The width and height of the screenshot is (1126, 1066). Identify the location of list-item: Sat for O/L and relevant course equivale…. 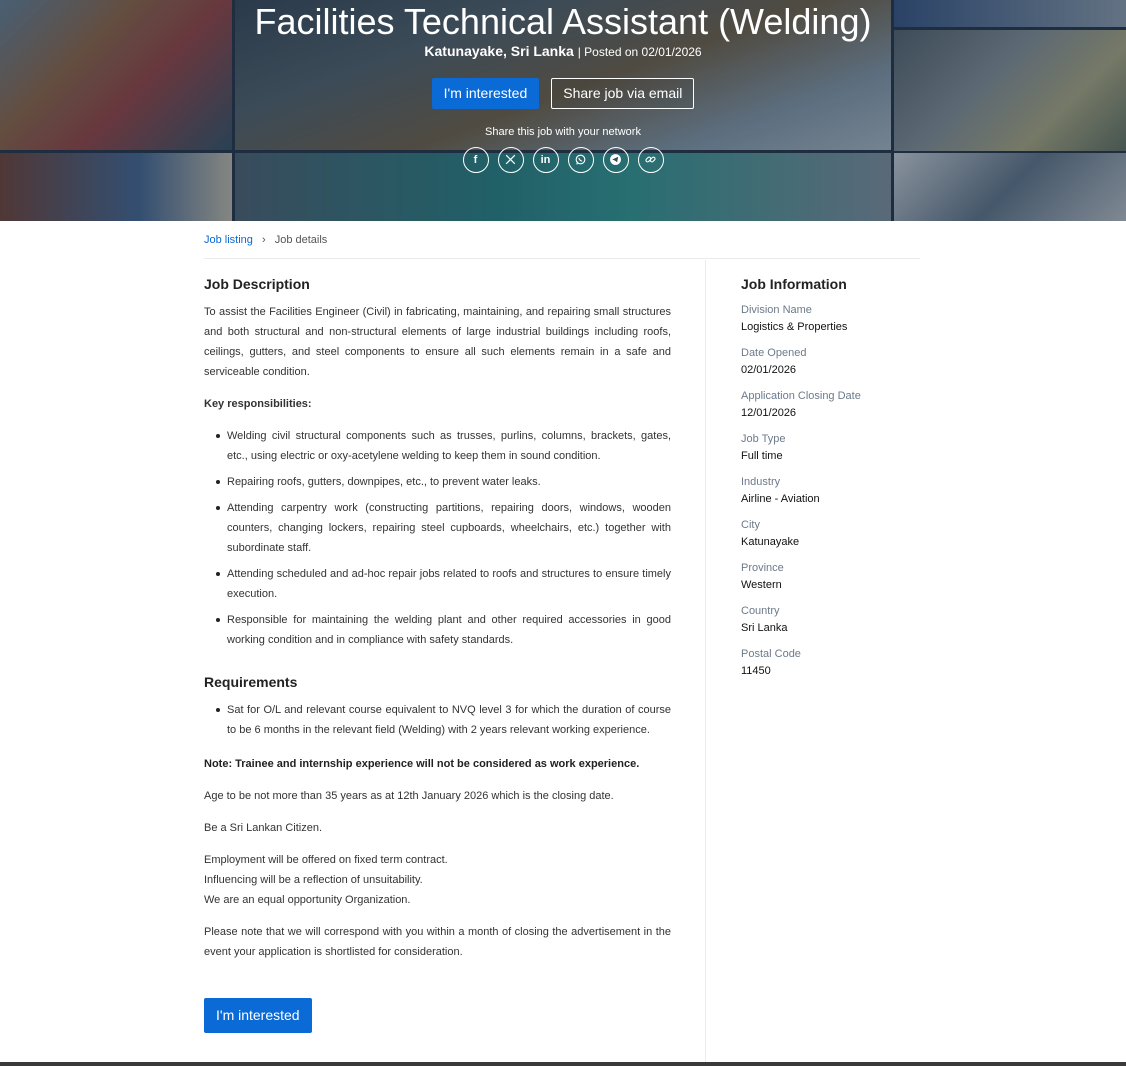
(437, 720).